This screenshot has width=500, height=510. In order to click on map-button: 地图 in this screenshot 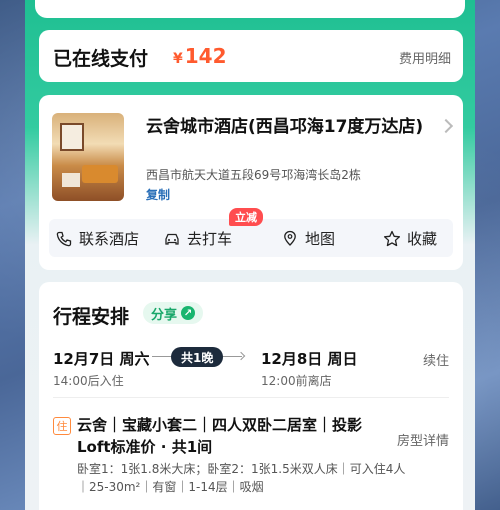, I will do `click(308, 238)`.